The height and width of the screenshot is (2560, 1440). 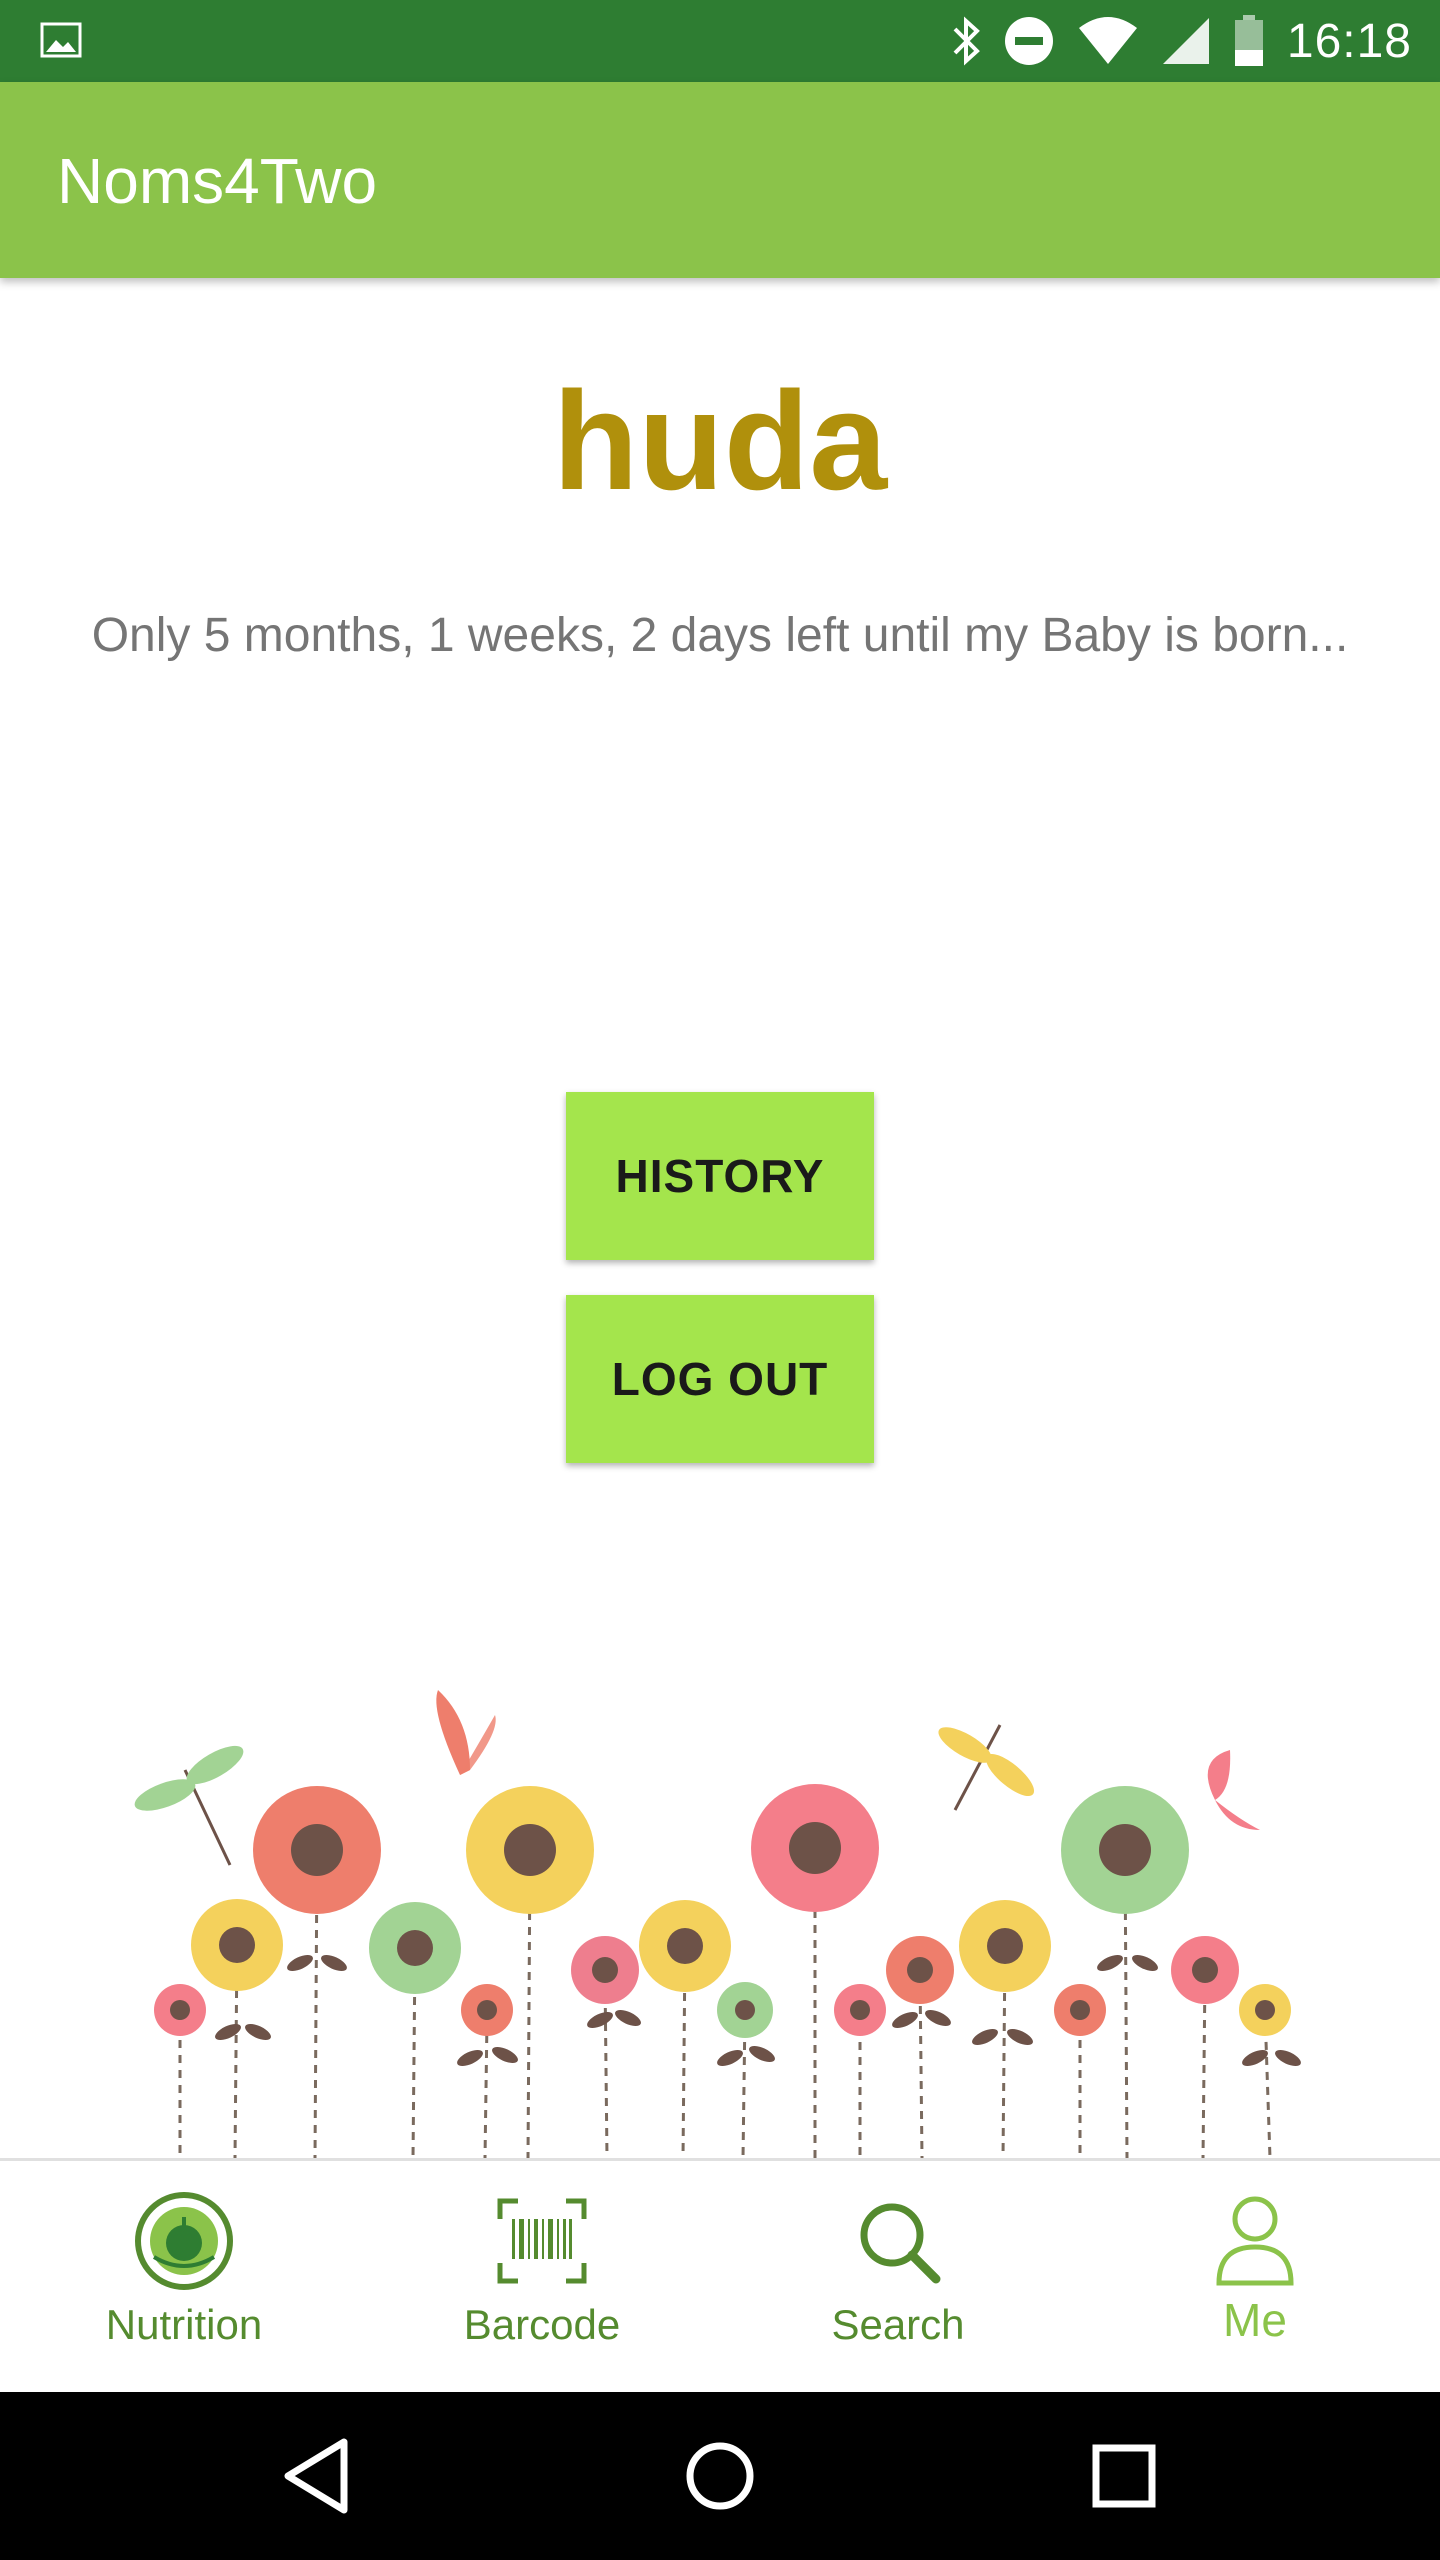 What do you see at coordinates (1248, 40) in the screenshot?
I see `battery-icon` at bounding box center [1248, 40].